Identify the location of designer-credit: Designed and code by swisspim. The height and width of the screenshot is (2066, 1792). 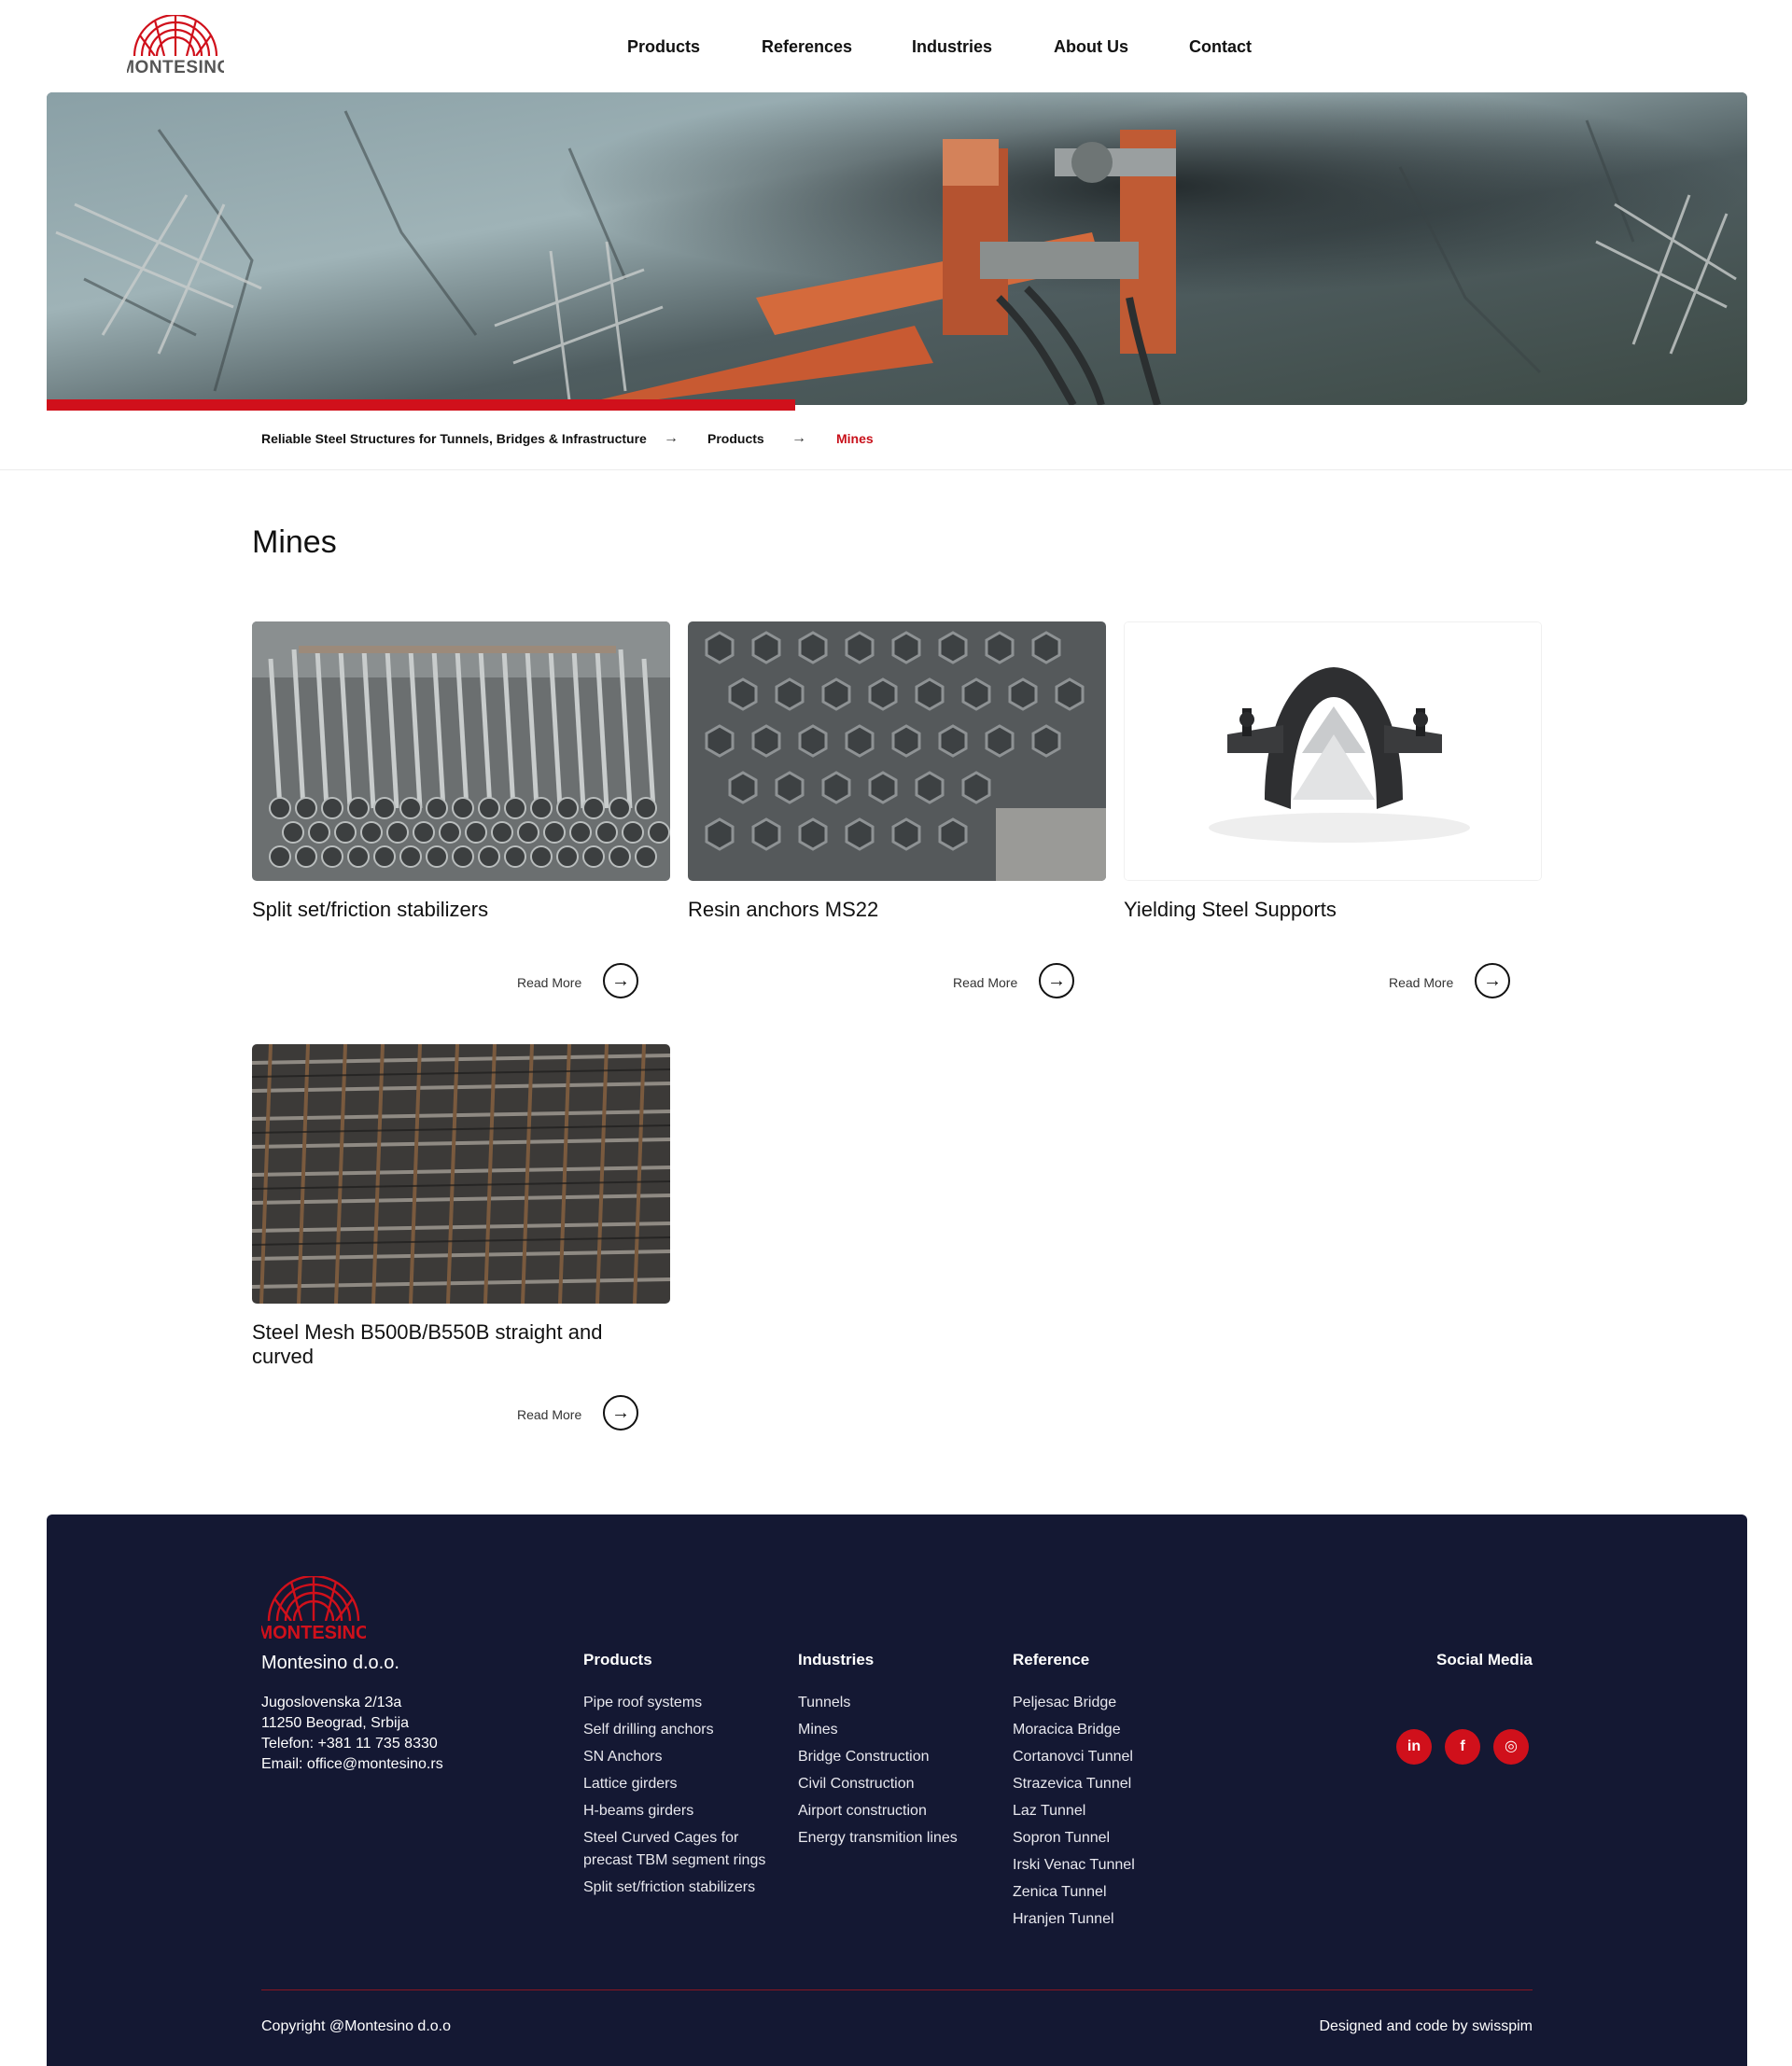
(1426, 2027).